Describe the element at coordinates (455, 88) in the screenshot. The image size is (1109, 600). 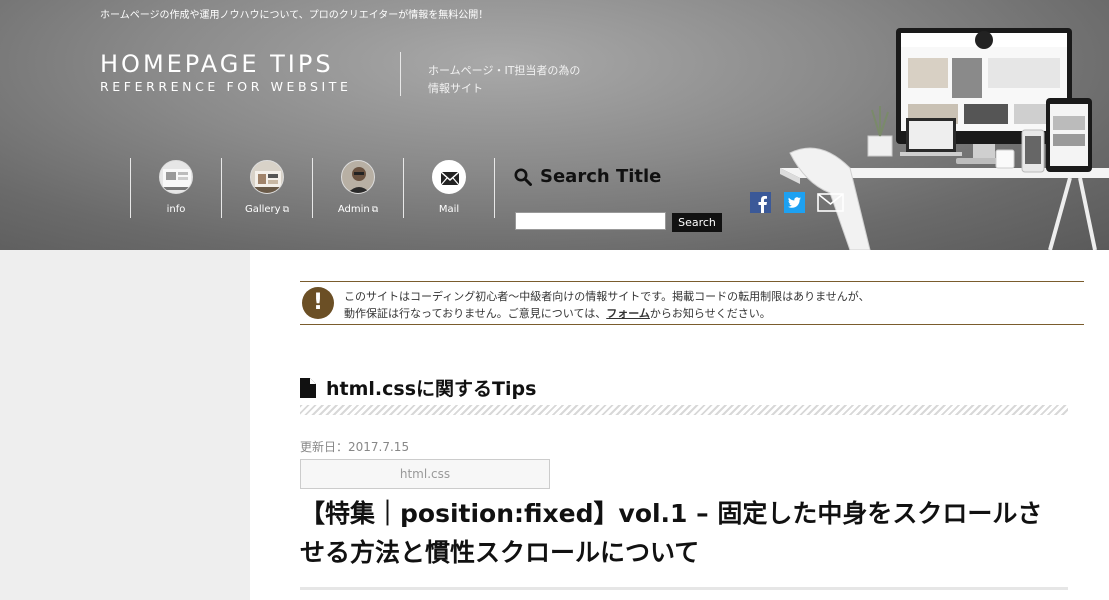
I see `site-description-line2: 情報サイト` at that location.